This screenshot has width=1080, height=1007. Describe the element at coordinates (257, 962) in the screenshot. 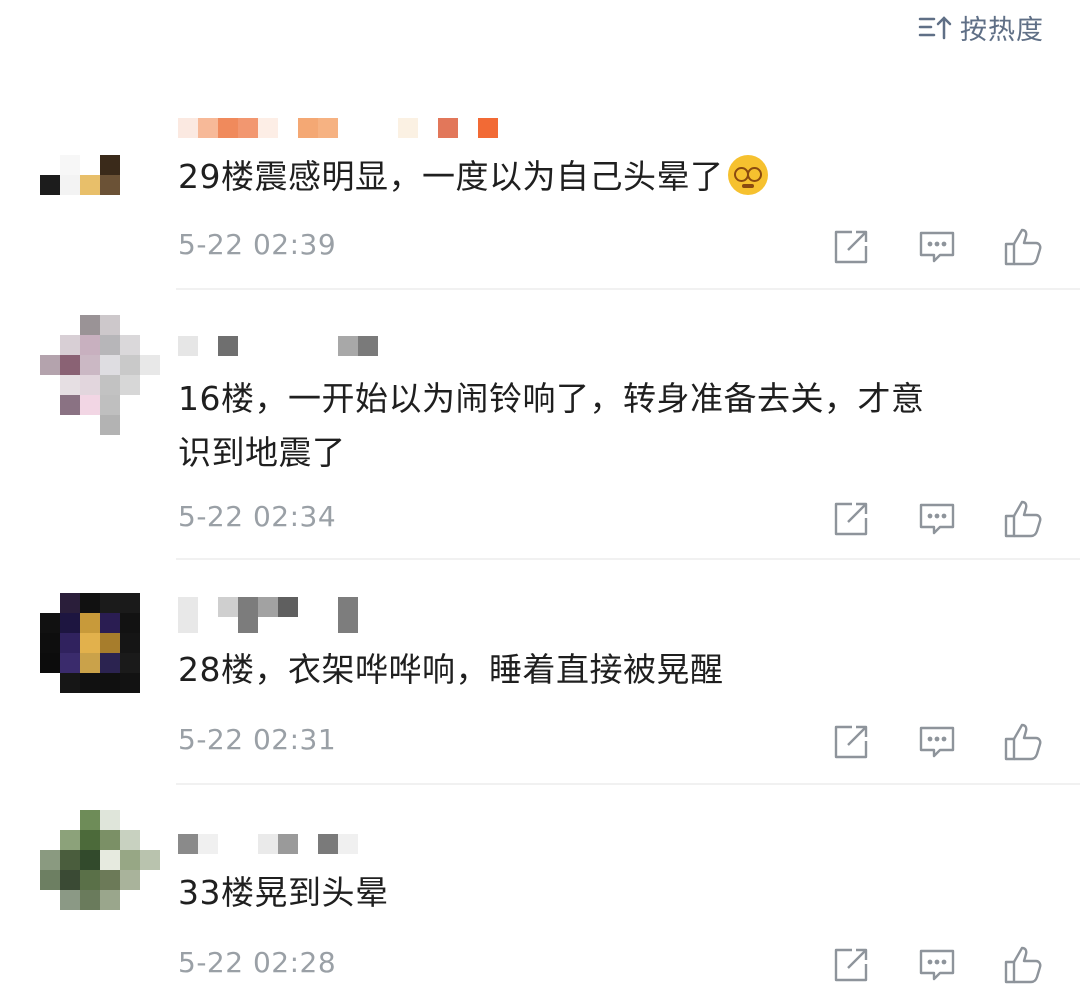

I see `comment-time: 5-22 02:28` at that location.